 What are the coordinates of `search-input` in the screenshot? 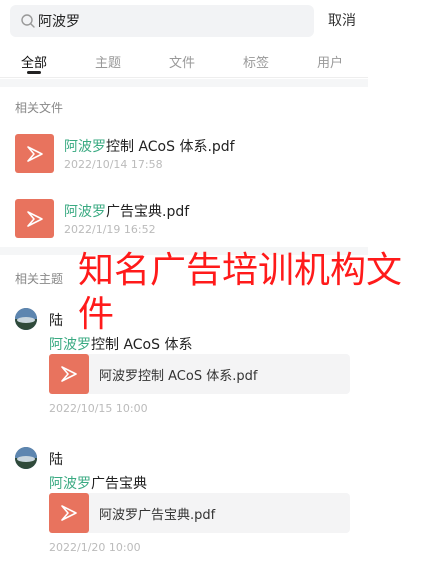 It's located at (173, 21).